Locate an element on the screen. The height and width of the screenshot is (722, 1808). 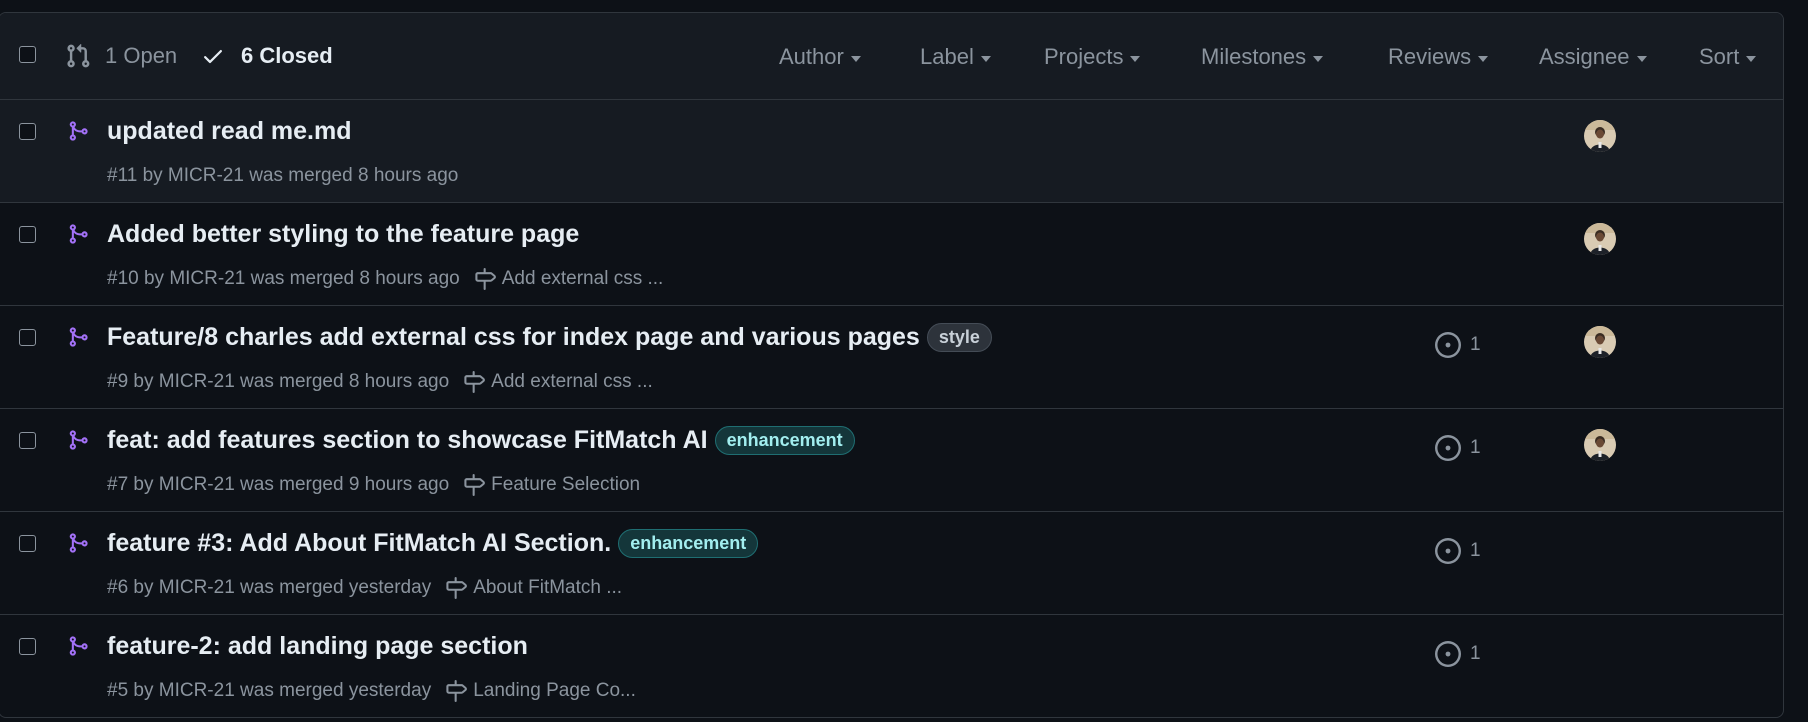
pr-title-link: feature-2: add landing page section is located at coordinates (317, 646).